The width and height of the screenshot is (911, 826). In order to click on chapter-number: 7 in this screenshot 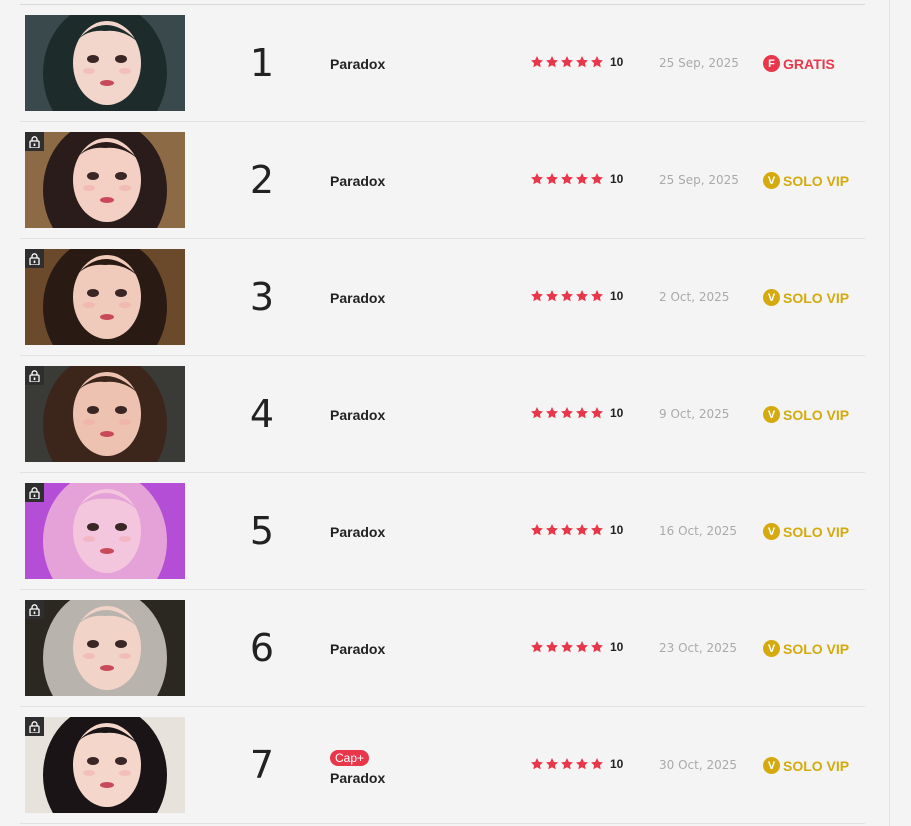, I will do `click(262, 765)`.